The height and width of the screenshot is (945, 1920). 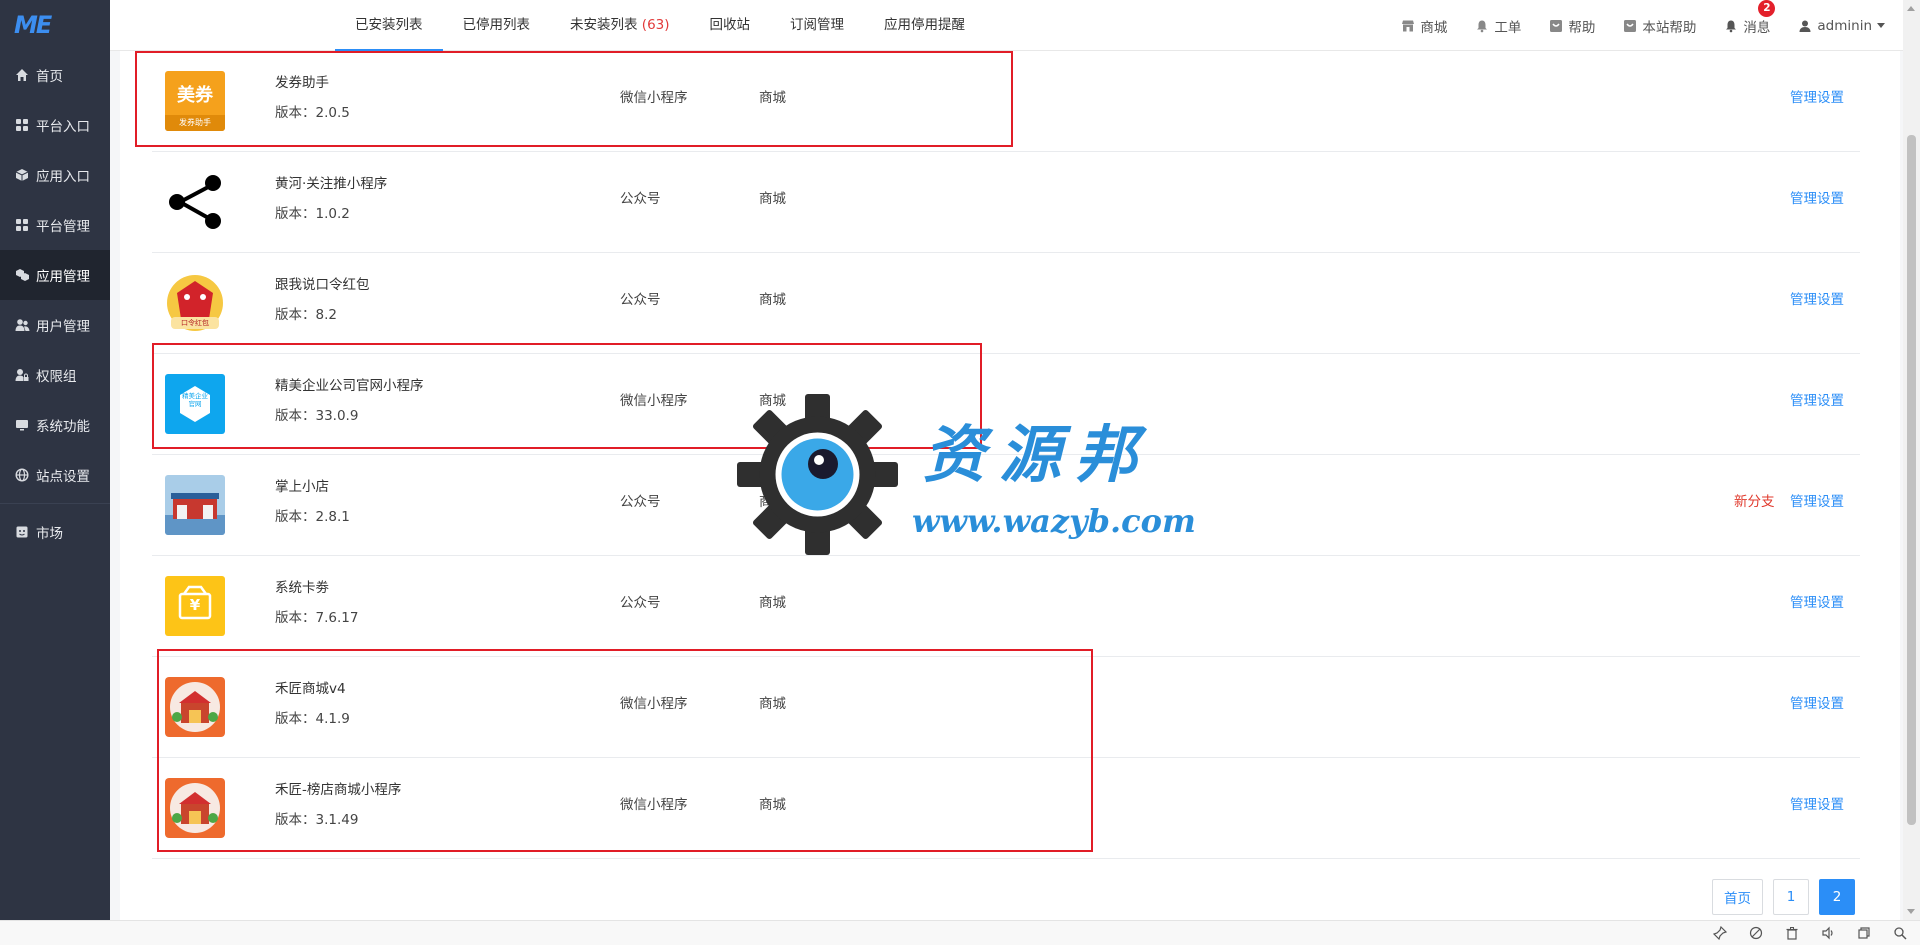 I want to click on sidebar-item-system-functions: 系统功能, so click(x=55, y=425).